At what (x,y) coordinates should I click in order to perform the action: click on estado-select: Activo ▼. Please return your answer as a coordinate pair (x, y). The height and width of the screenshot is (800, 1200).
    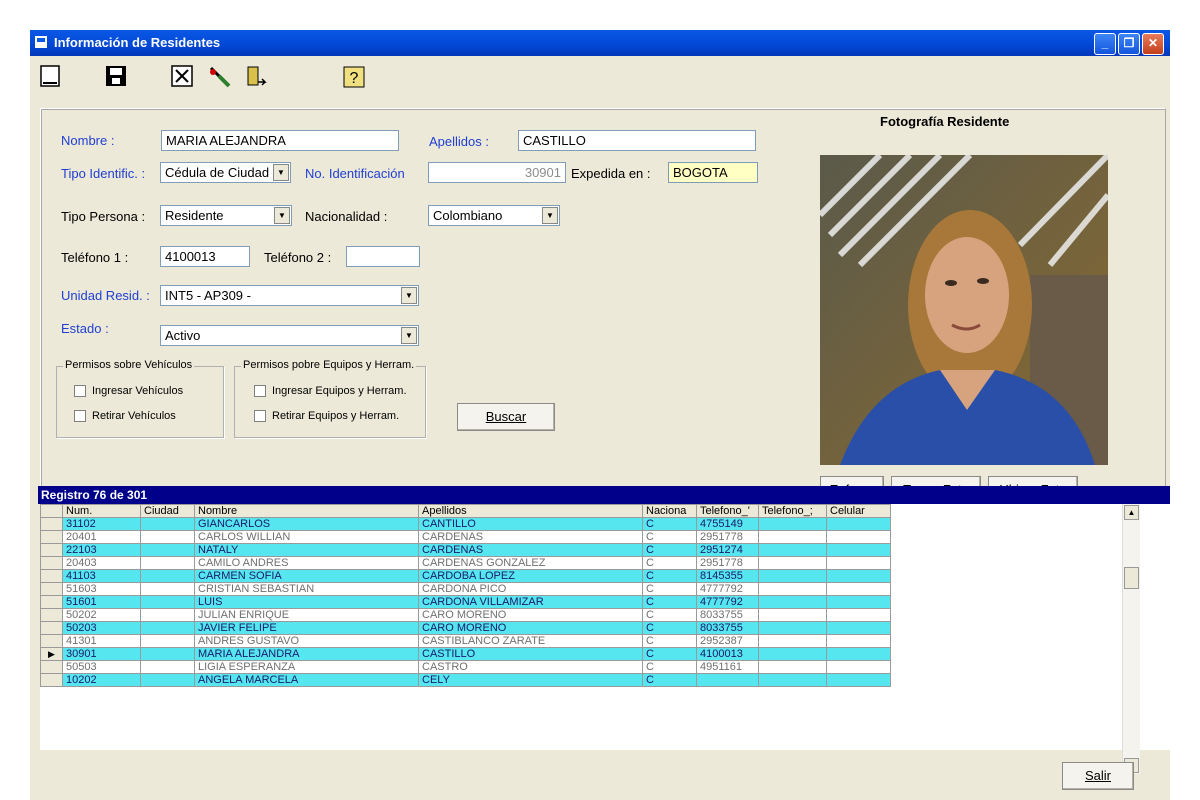
    Looking at the image, I should click on (289, 335).